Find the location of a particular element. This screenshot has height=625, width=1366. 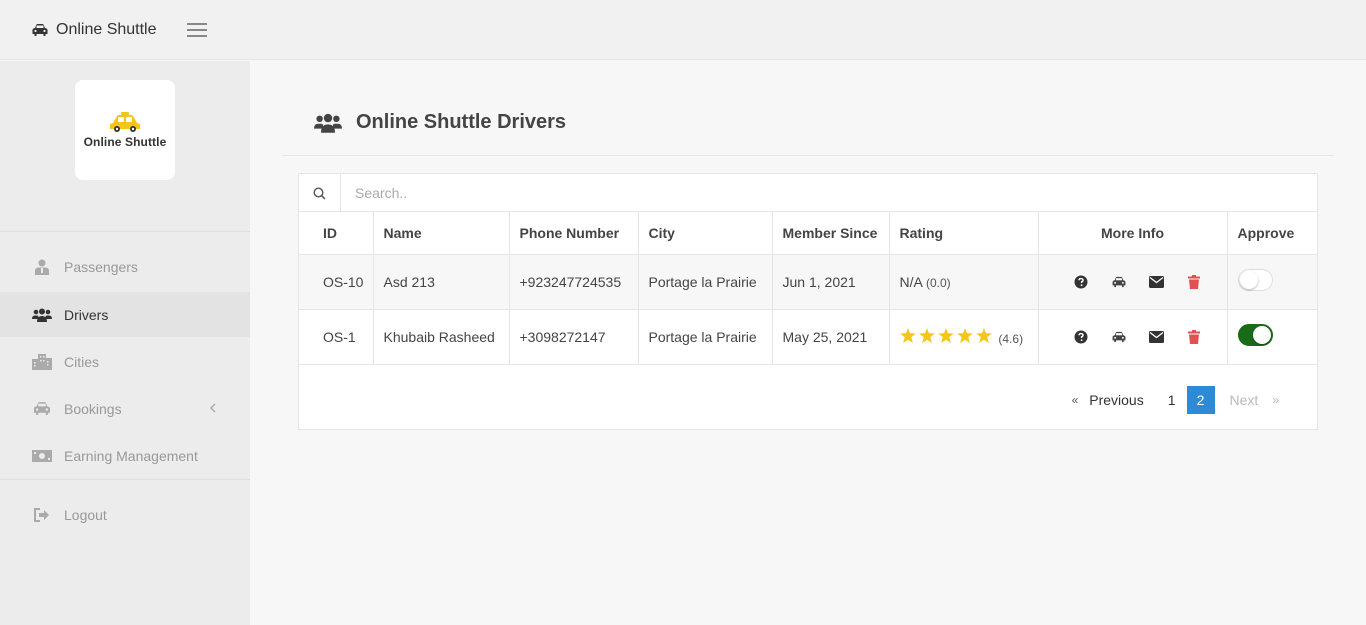

top-bar: Online Shuttle is located at coordinates (683, 30).